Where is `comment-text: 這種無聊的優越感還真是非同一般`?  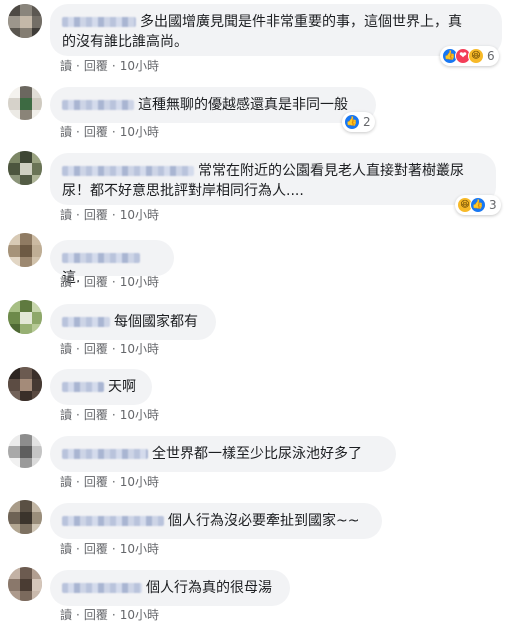 comment-text: 這種無聊的優越感還真是非同一般 is located at coordinates (243, 105).